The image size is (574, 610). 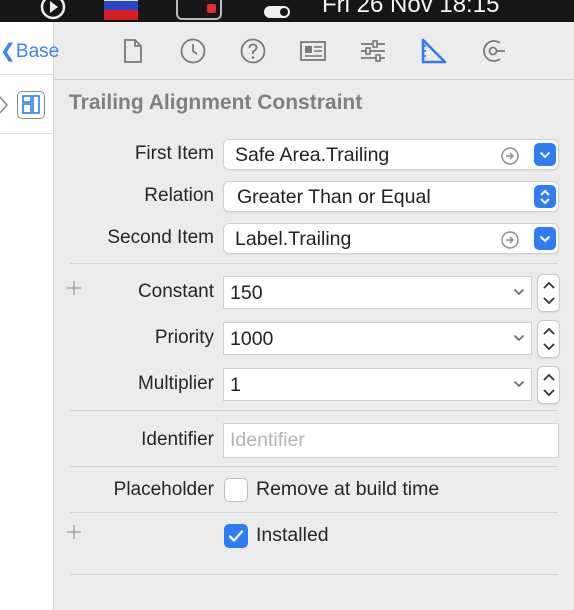 I want to click on relation-dropdown-button, so click(x=545, y=196).